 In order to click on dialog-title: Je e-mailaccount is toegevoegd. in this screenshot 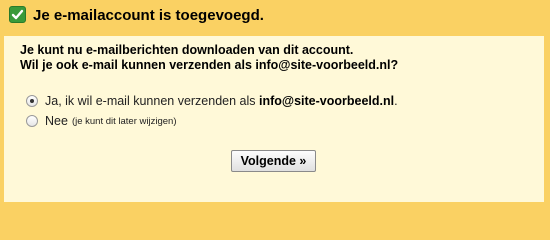, I will do `click(148, 15)`.